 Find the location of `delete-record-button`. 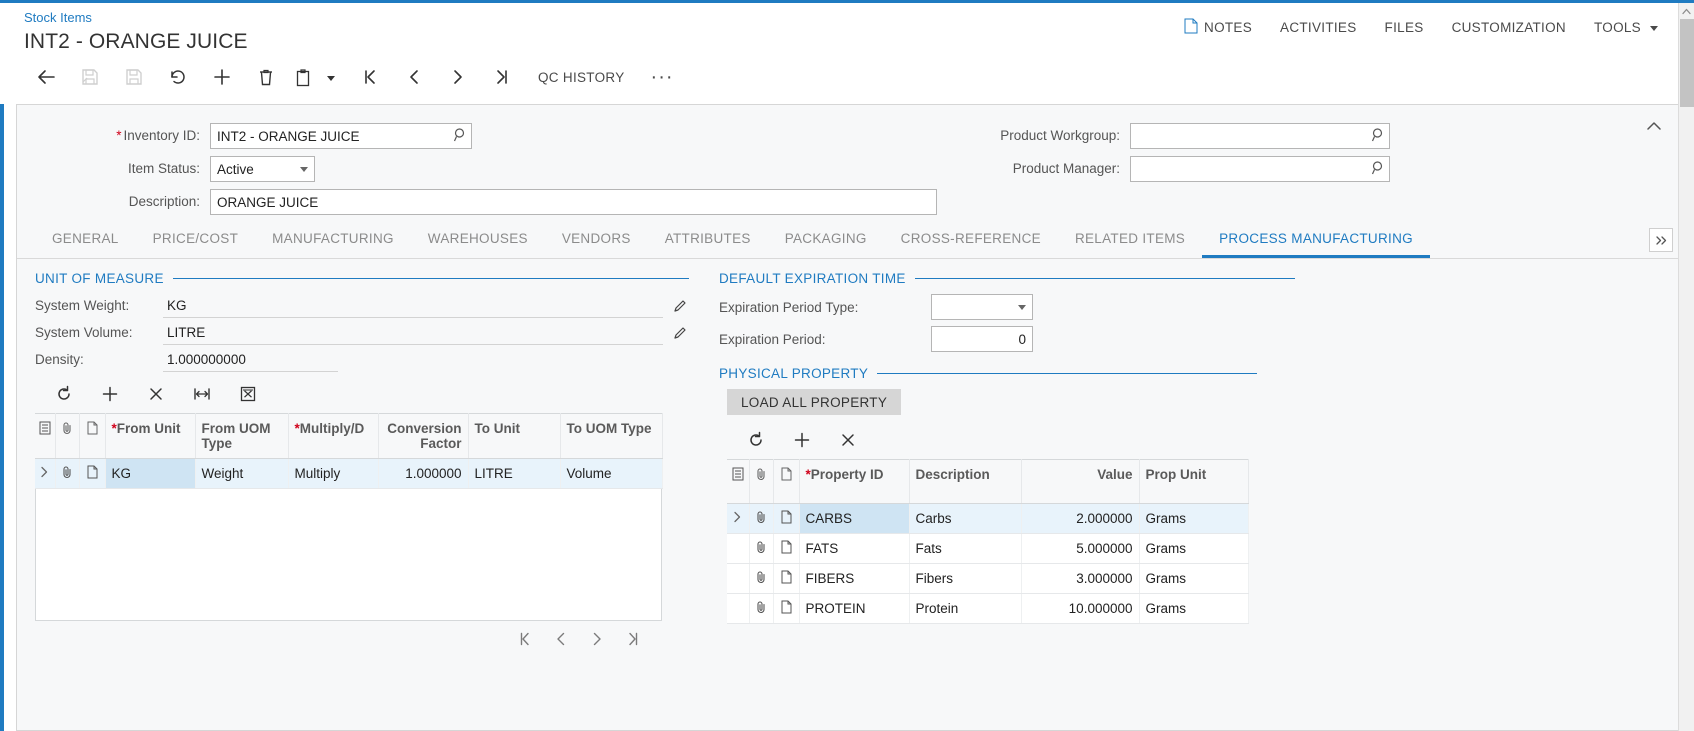

delete-record-button is located at coordinates (266, 77).